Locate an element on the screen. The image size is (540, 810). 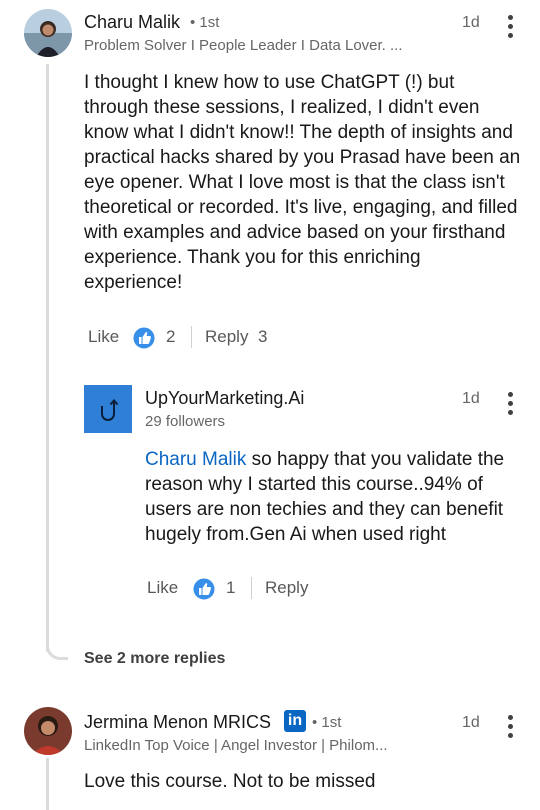
linkedin-badge-icon: in is located at coordinates (295, 721).